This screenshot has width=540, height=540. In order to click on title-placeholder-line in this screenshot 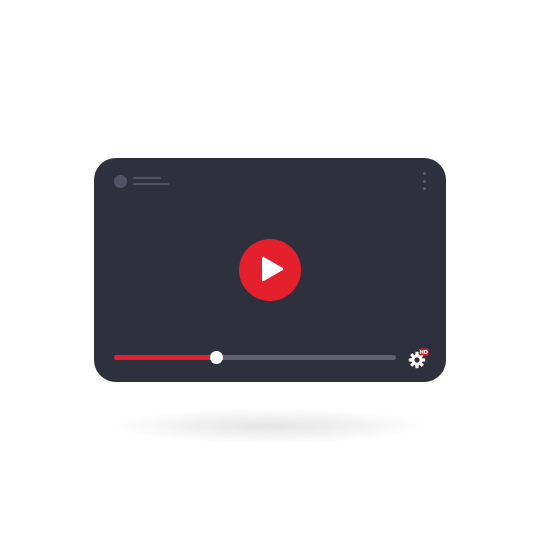, I will do `click(147, 178)`.